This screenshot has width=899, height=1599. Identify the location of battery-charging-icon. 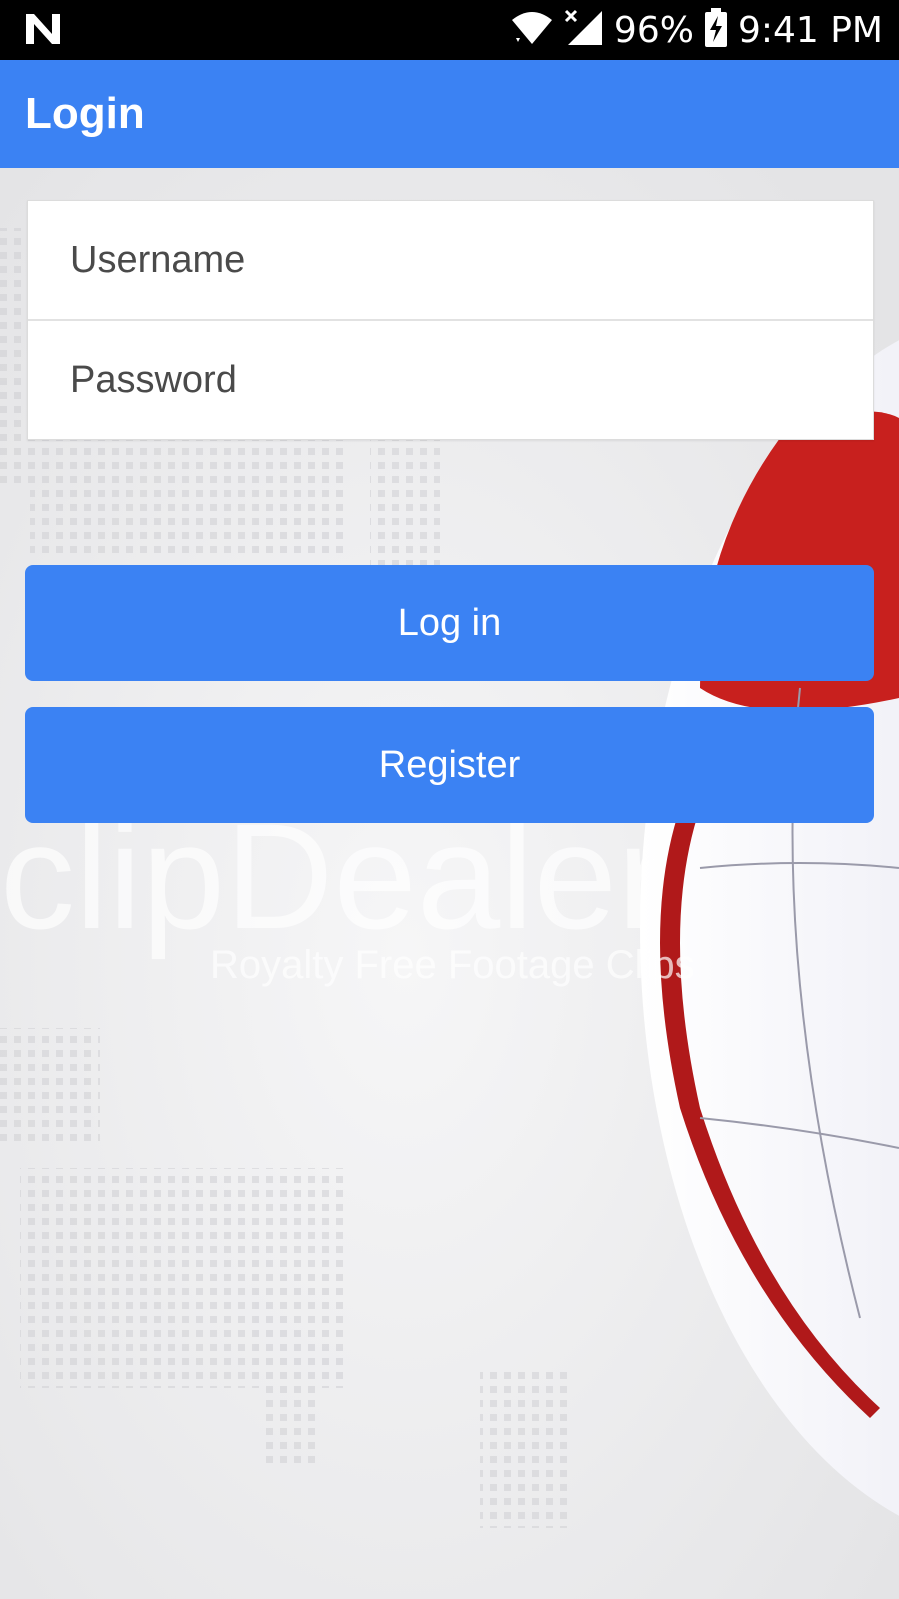
(716, 30).